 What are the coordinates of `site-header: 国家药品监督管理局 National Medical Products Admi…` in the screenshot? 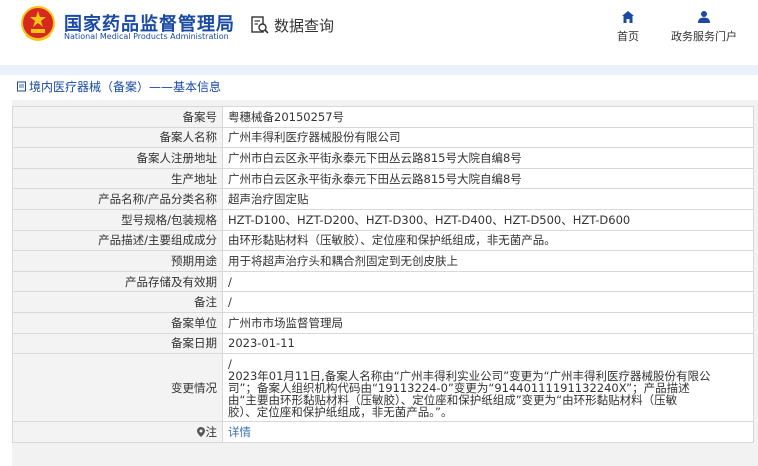 It's located at (379, 28).